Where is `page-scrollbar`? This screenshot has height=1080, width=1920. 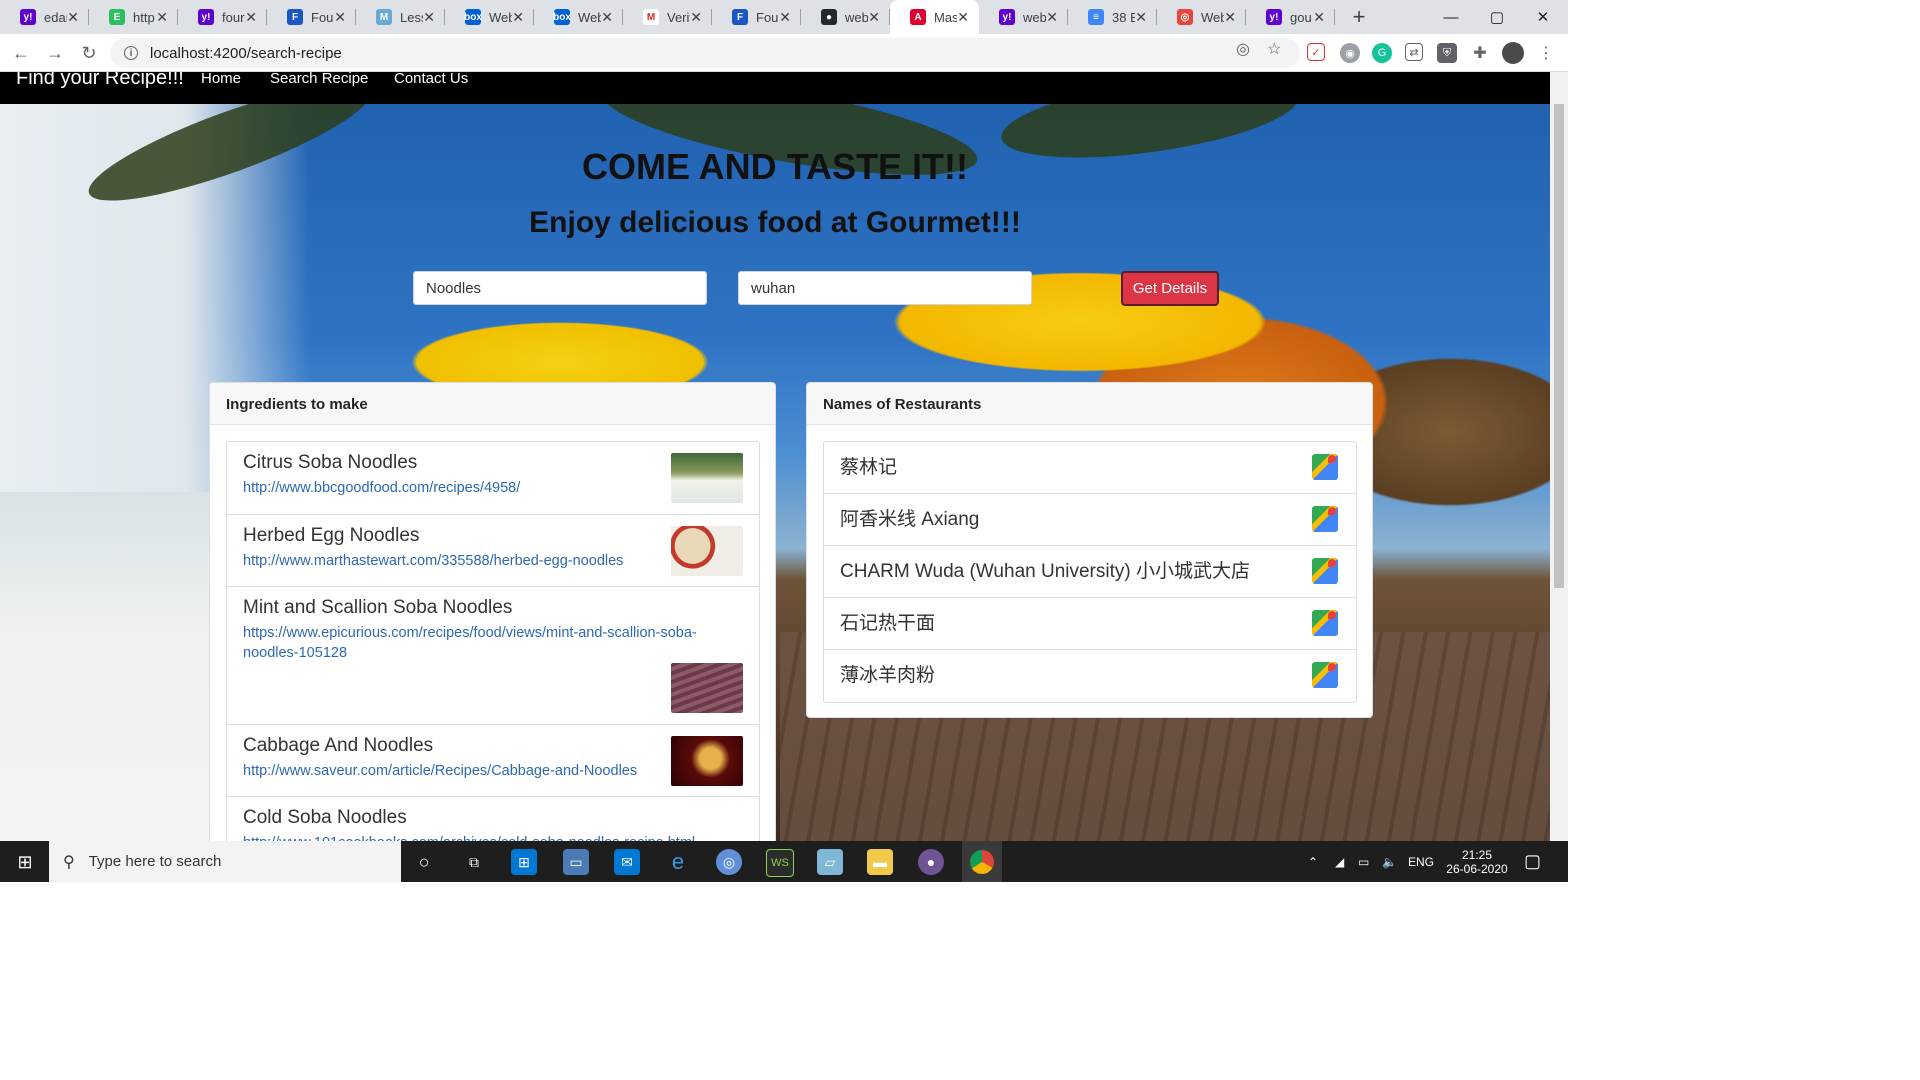
page-scrollbar is located at coordinates (1559, 456).